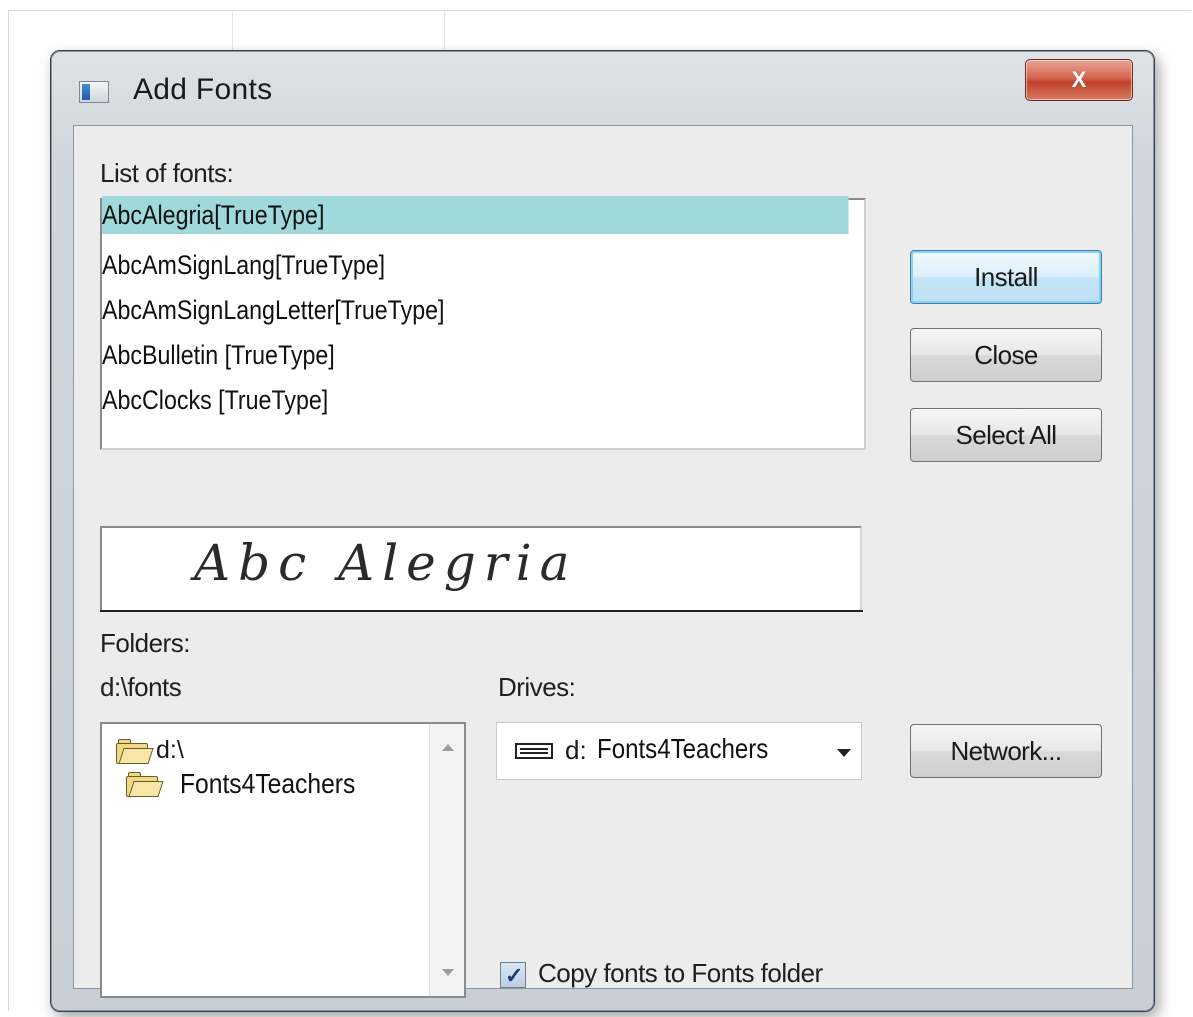 The height and width of the screenshot is (1017, 1193). Describe the element at coordinates (844, 753) in the screenshot. I see `chevron-down-icon` at that location.